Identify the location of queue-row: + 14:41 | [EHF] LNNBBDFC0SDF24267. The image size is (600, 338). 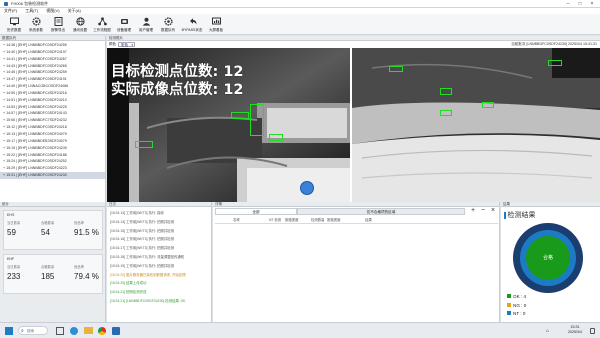
(52, 59).